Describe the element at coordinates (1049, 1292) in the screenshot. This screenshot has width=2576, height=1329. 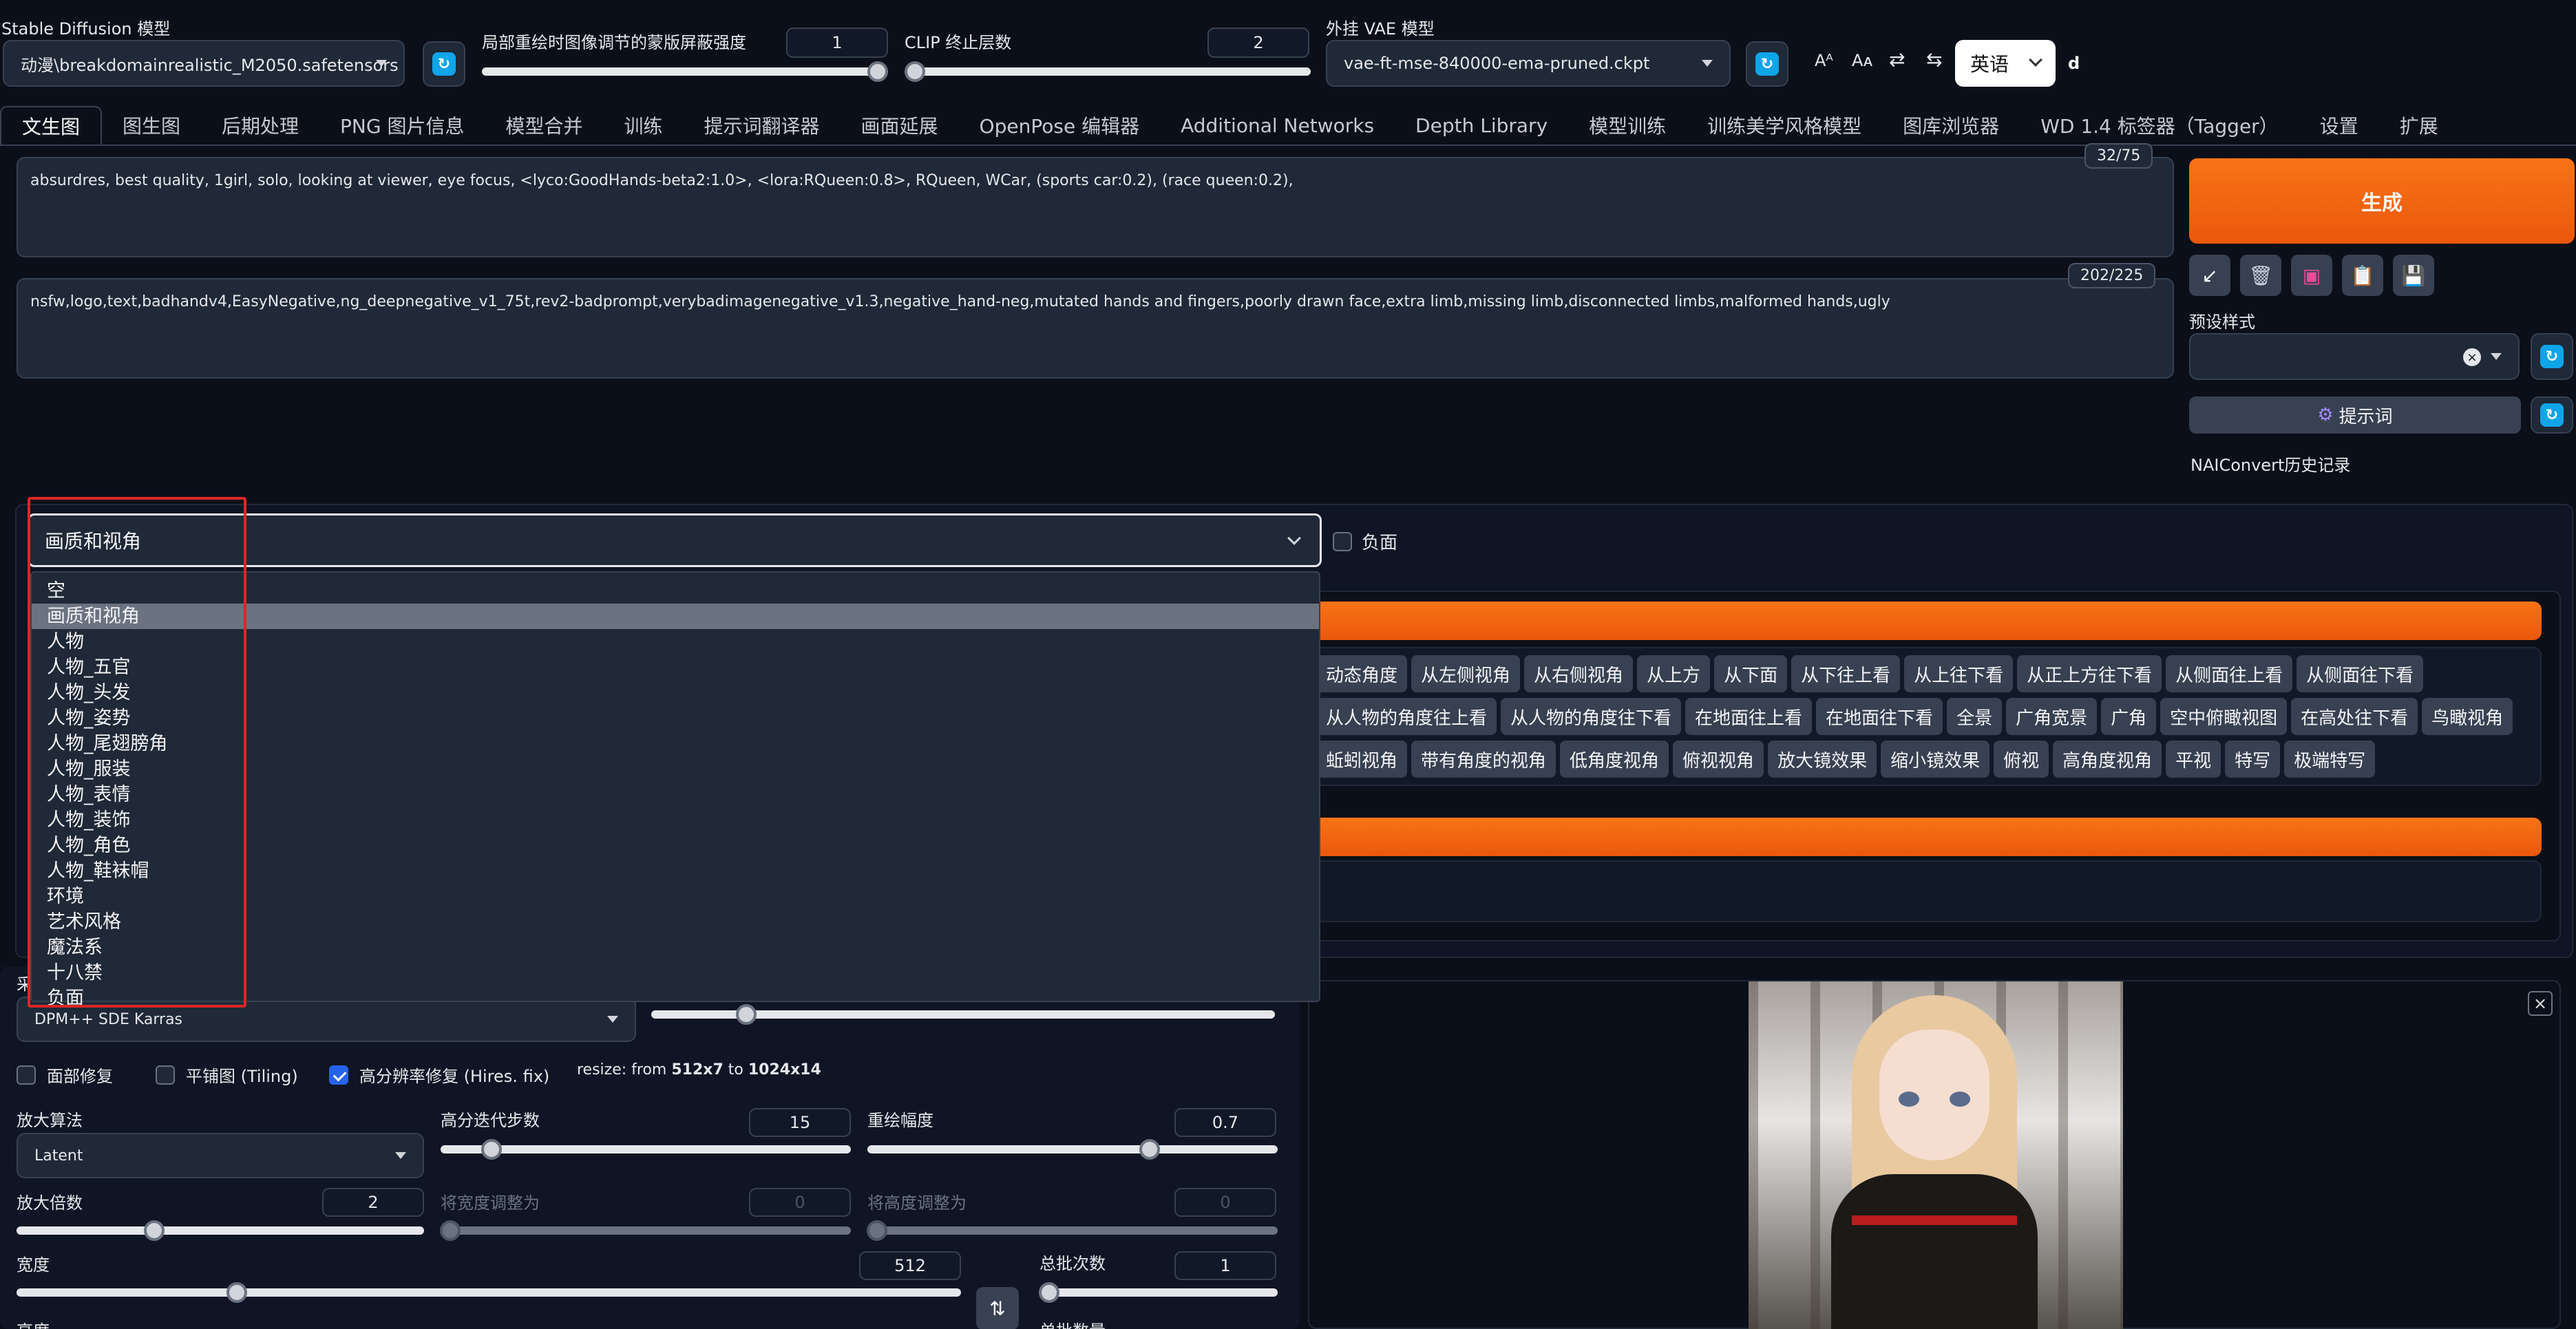
I see `batch-count-thumb` at that location.